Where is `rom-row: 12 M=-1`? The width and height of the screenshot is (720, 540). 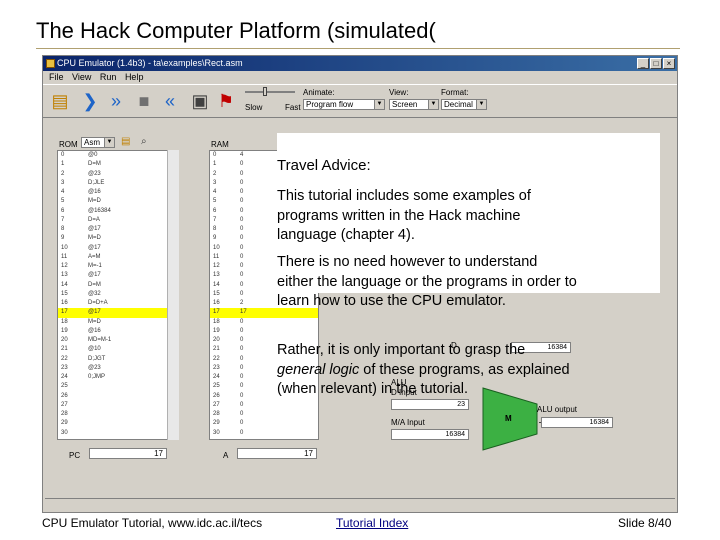
rom-row: 12 M=-1 is located at coordinates (118, 266).